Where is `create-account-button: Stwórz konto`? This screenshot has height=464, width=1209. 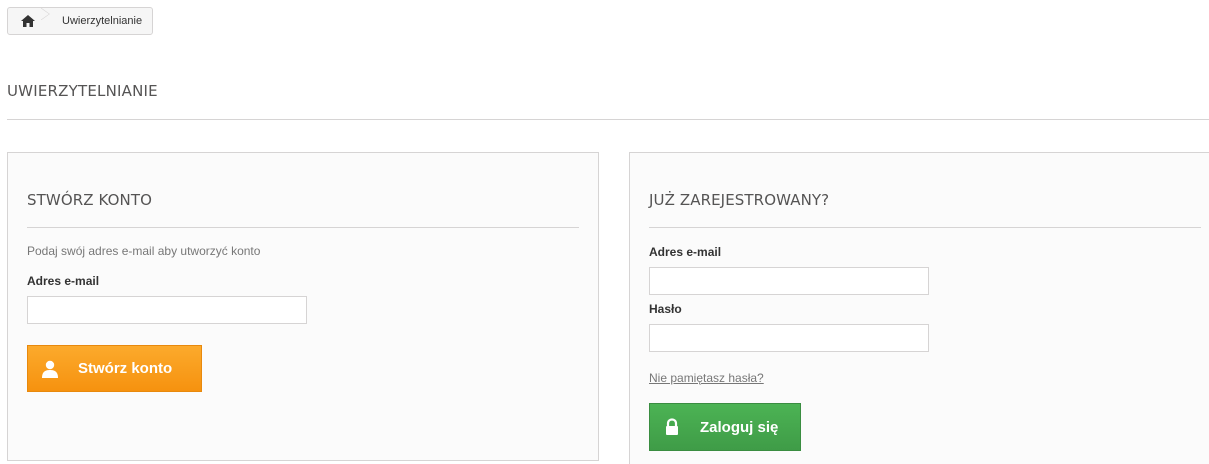
create-account-button: Stwórz konto is located at coordinates (114, 368).